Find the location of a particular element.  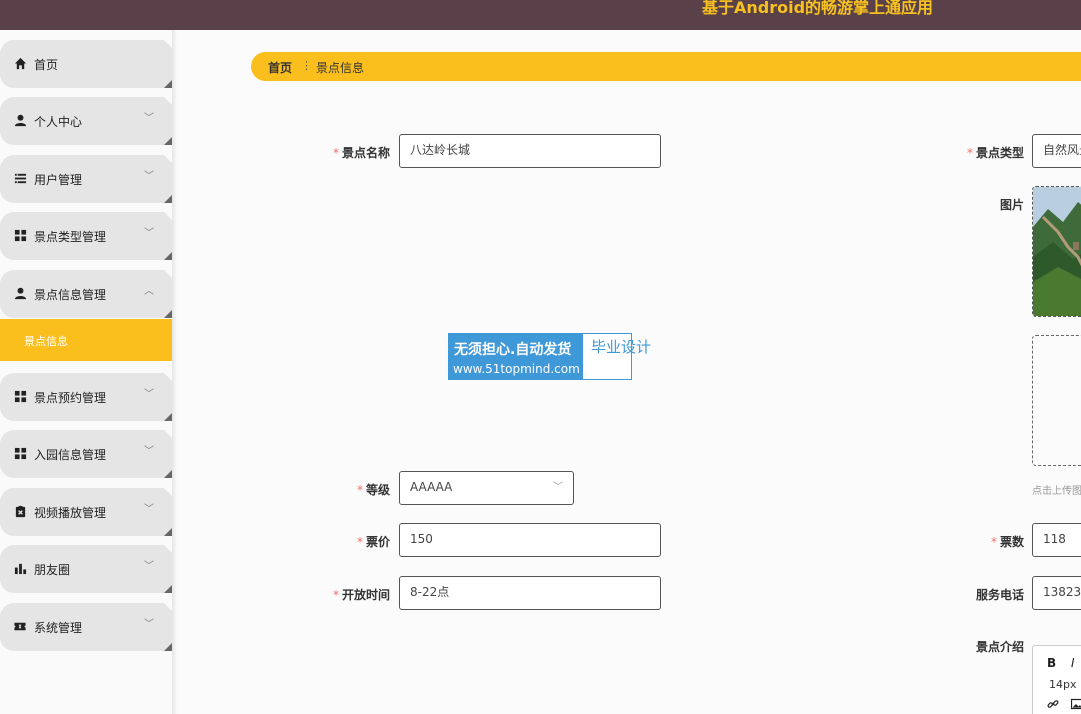

sidebar-item-label: 用户管理 is located at coordinates (58, 180).